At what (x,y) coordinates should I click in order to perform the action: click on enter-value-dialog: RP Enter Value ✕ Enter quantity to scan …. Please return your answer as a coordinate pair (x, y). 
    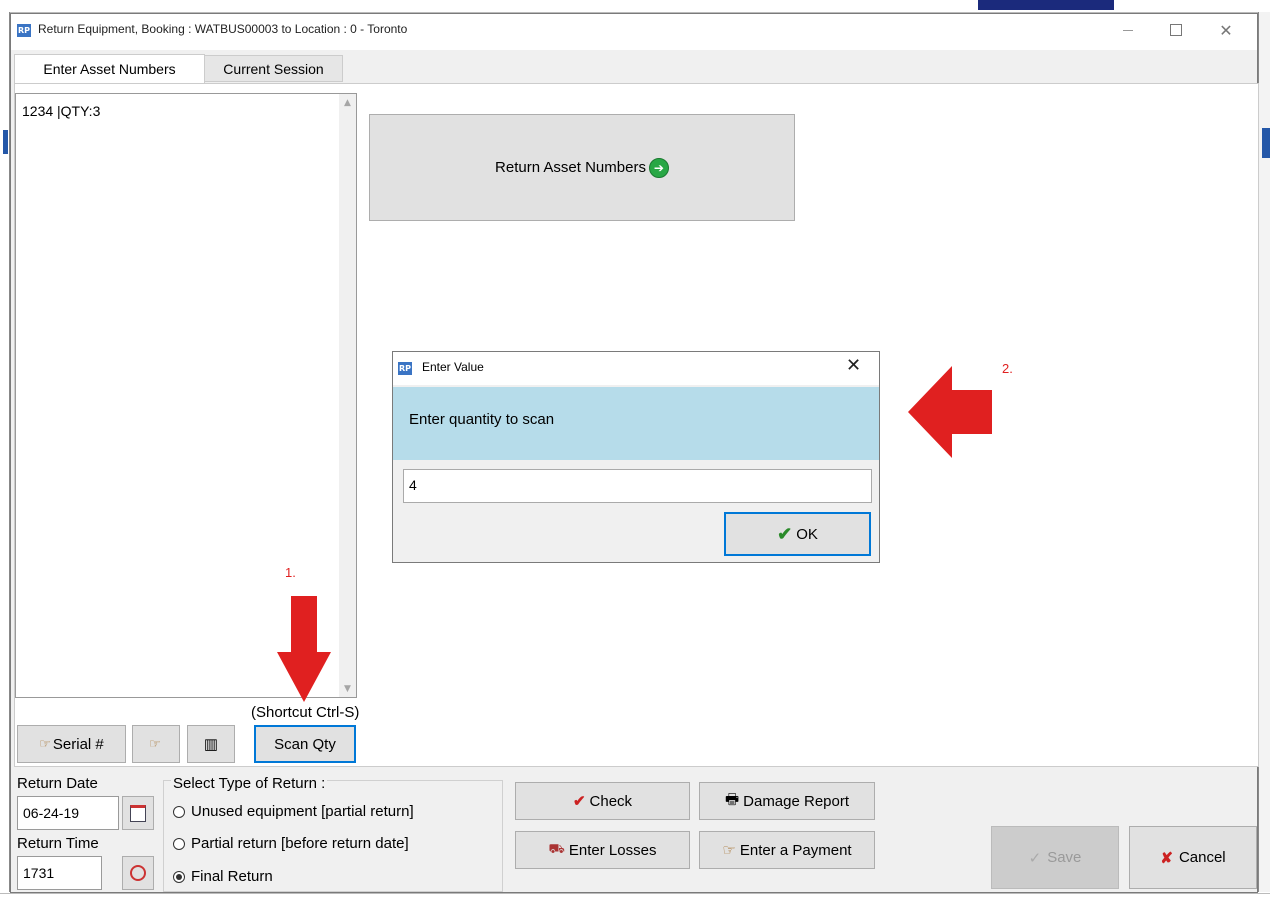
    Looking at the image, I should click on (636, 457).